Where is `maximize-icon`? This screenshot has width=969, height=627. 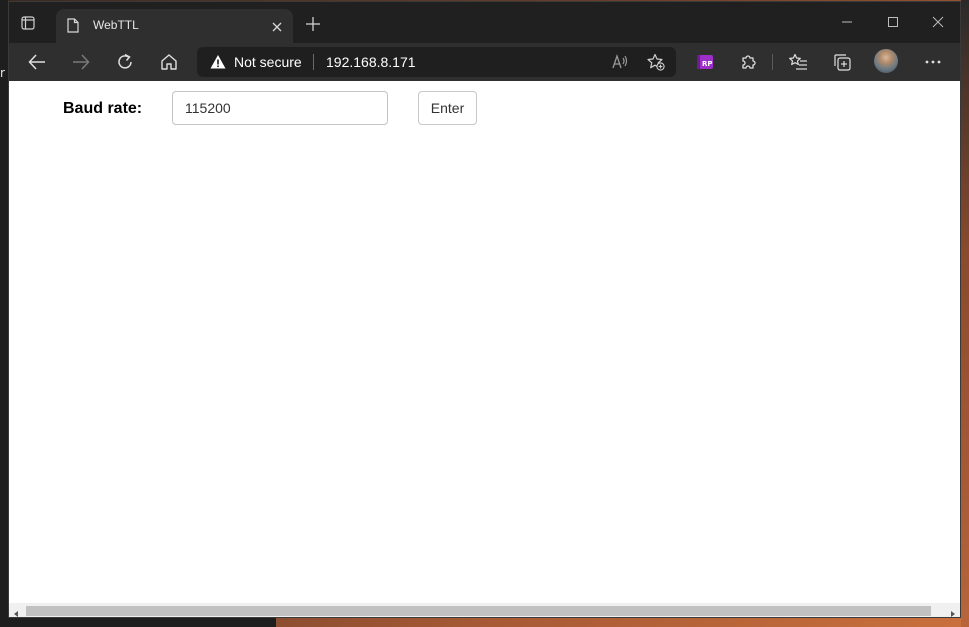
maximize-icon is located at coordinates (893, 22).